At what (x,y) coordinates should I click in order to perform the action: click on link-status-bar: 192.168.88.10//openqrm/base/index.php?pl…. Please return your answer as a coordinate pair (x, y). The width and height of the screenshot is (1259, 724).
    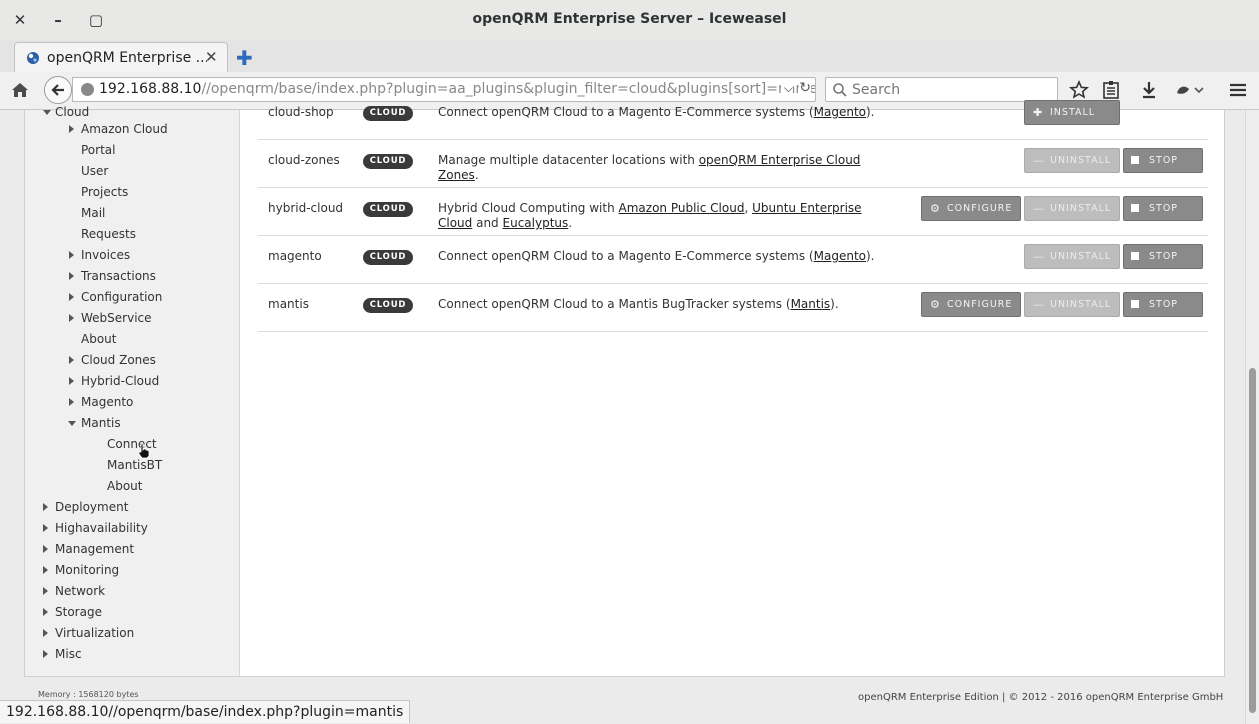
    Looking at the image, I should click on (205, 711).